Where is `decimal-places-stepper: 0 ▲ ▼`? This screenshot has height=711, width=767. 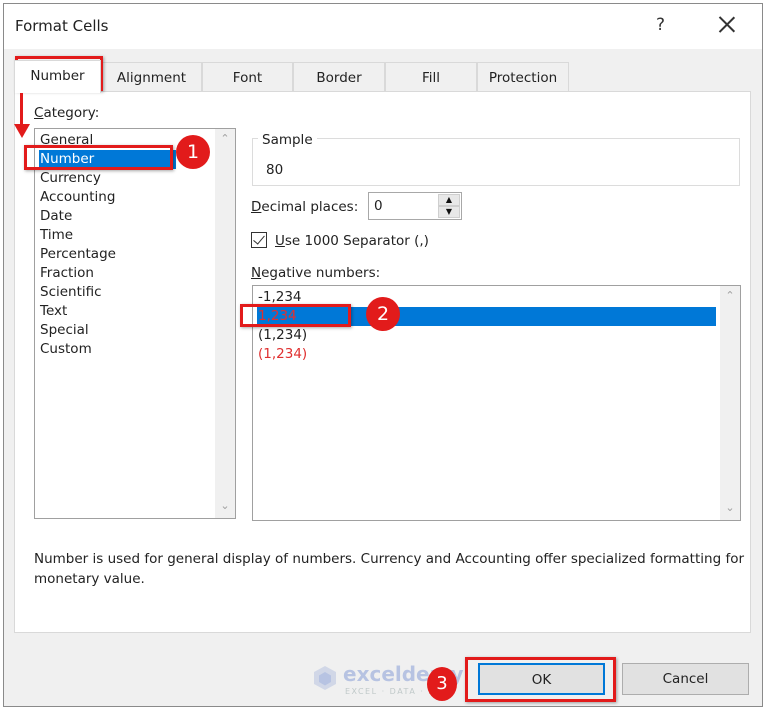
decimal-places-stepper: 0 ▲ ▼ is located at coordinates (415, 206).